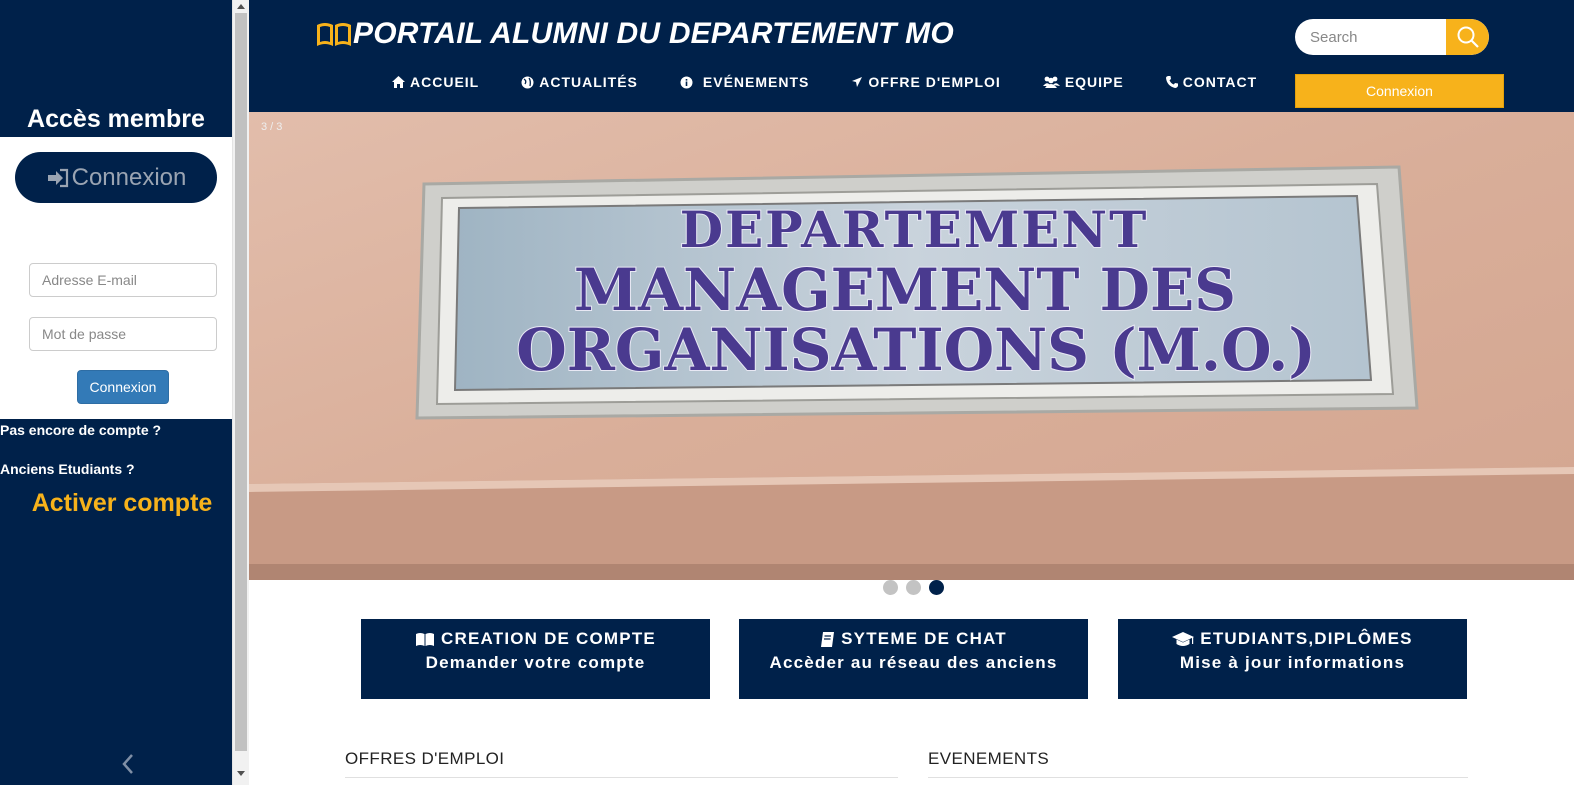 The image size is (1574, 785). I want to click on site-title: PORTAIL ALUMNI DU DEPARTEMENT MO, so click(634, 34).